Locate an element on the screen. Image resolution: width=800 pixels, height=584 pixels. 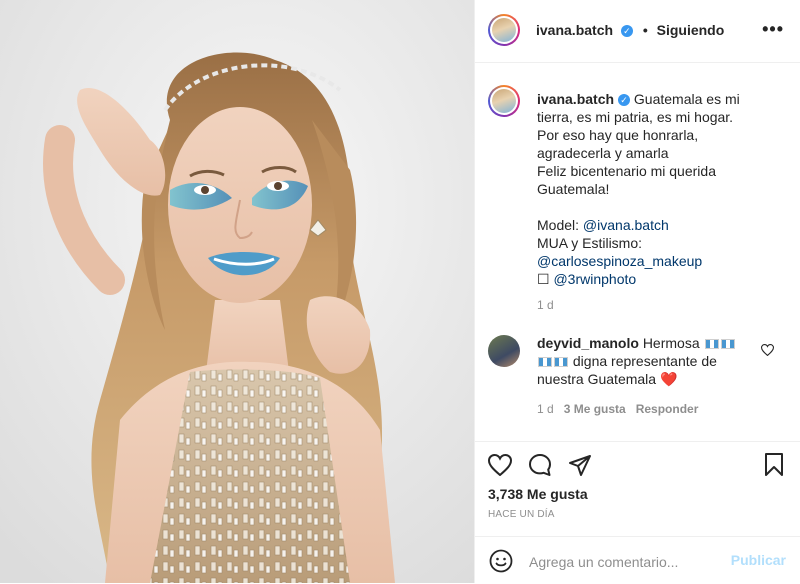
commenter-username: deyvid_manolo is located at coordinates (588, 343).